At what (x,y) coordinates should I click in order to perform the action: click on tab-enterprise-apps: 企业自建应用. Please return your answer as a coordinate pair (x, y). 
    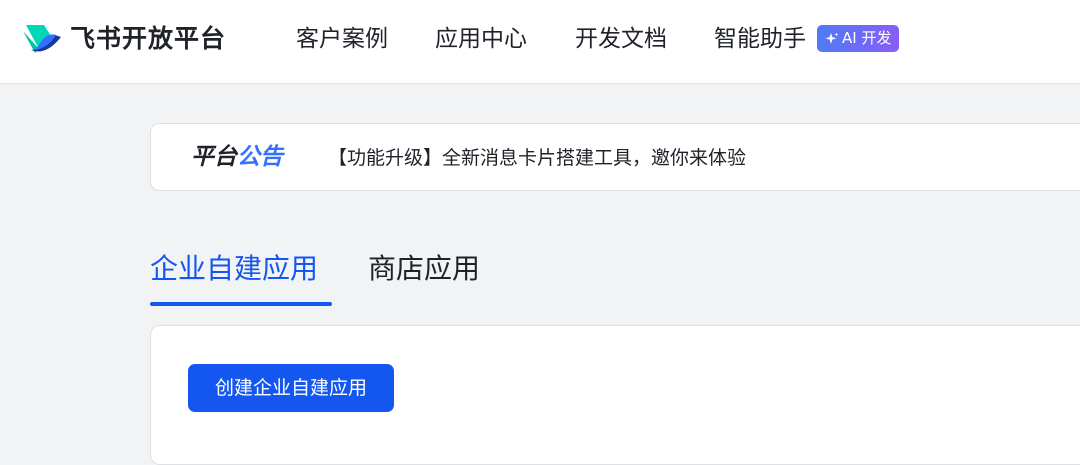
    Looking at the image, I should click on (234, 269).